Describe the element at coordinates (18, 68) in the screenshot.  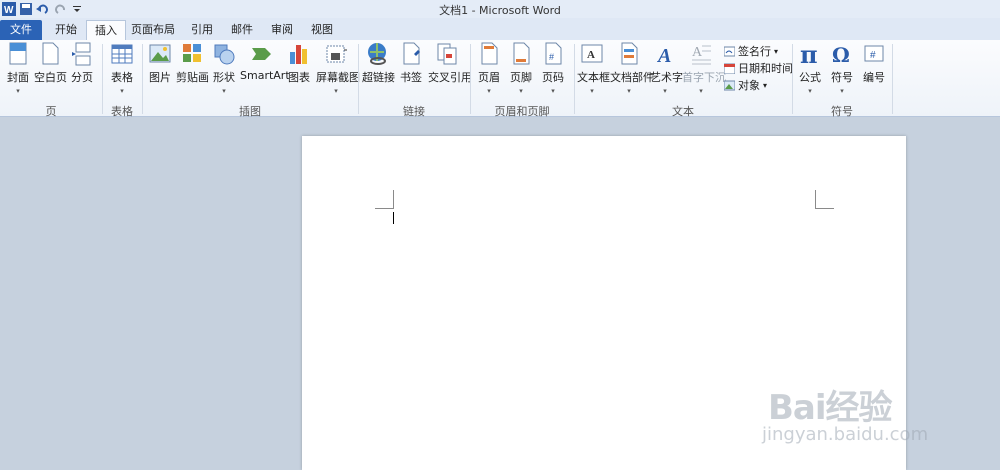
I see `cover-page-button: 封面 ▾` at that location.